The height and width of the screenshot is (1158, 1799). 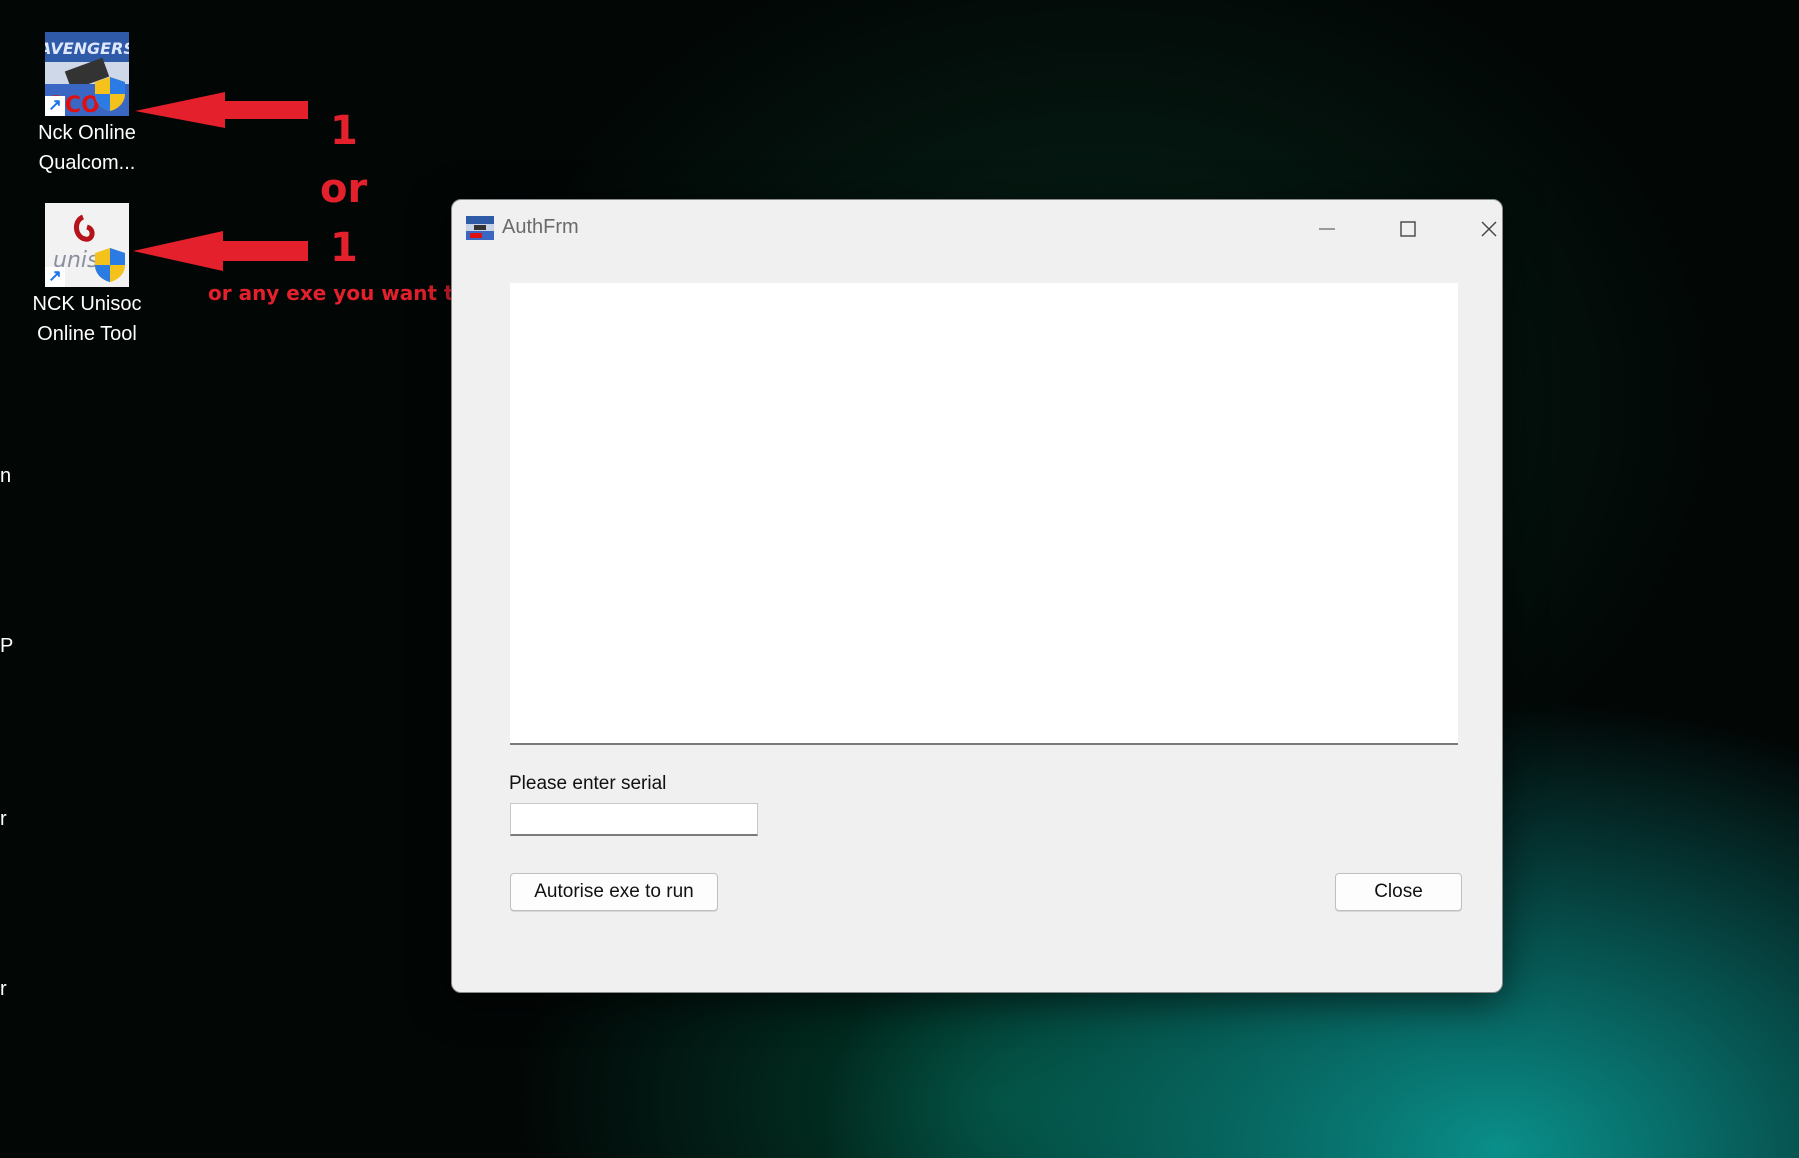 I want to click on close-icon, so click(x=1489, y=229).